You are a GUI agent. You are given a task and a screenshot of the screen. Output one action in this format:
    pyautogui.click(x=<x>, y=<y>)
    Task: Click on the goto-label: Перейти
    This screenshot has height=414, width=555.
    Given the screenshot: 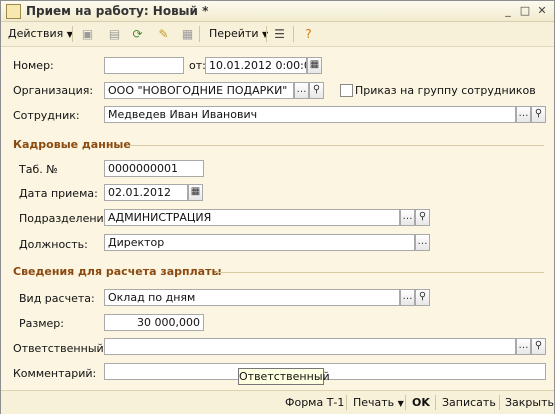 What is the action you would take?
    pyautogui.click(x=234, y=33)
    